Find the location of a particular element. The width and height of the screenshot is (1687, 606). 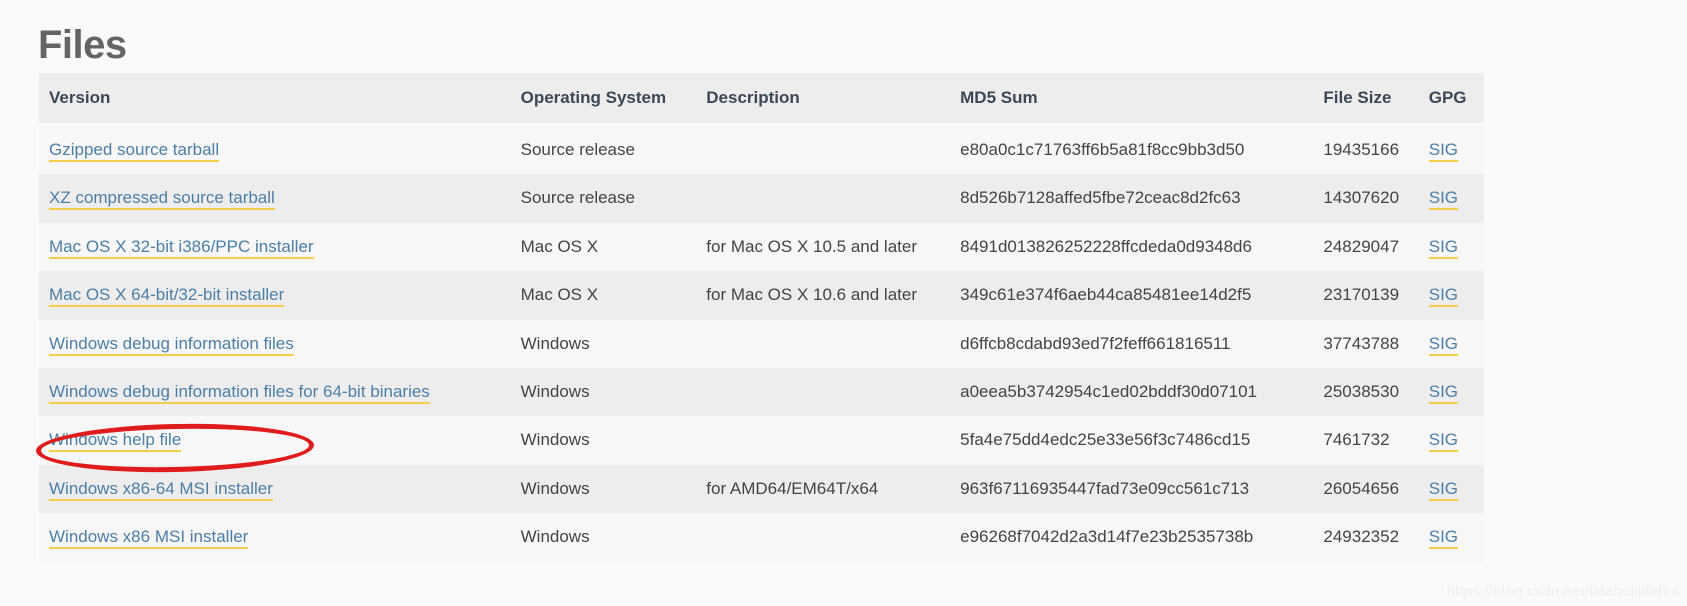

cell-file-size: 37743788 is located at coordinates (1366, 343).